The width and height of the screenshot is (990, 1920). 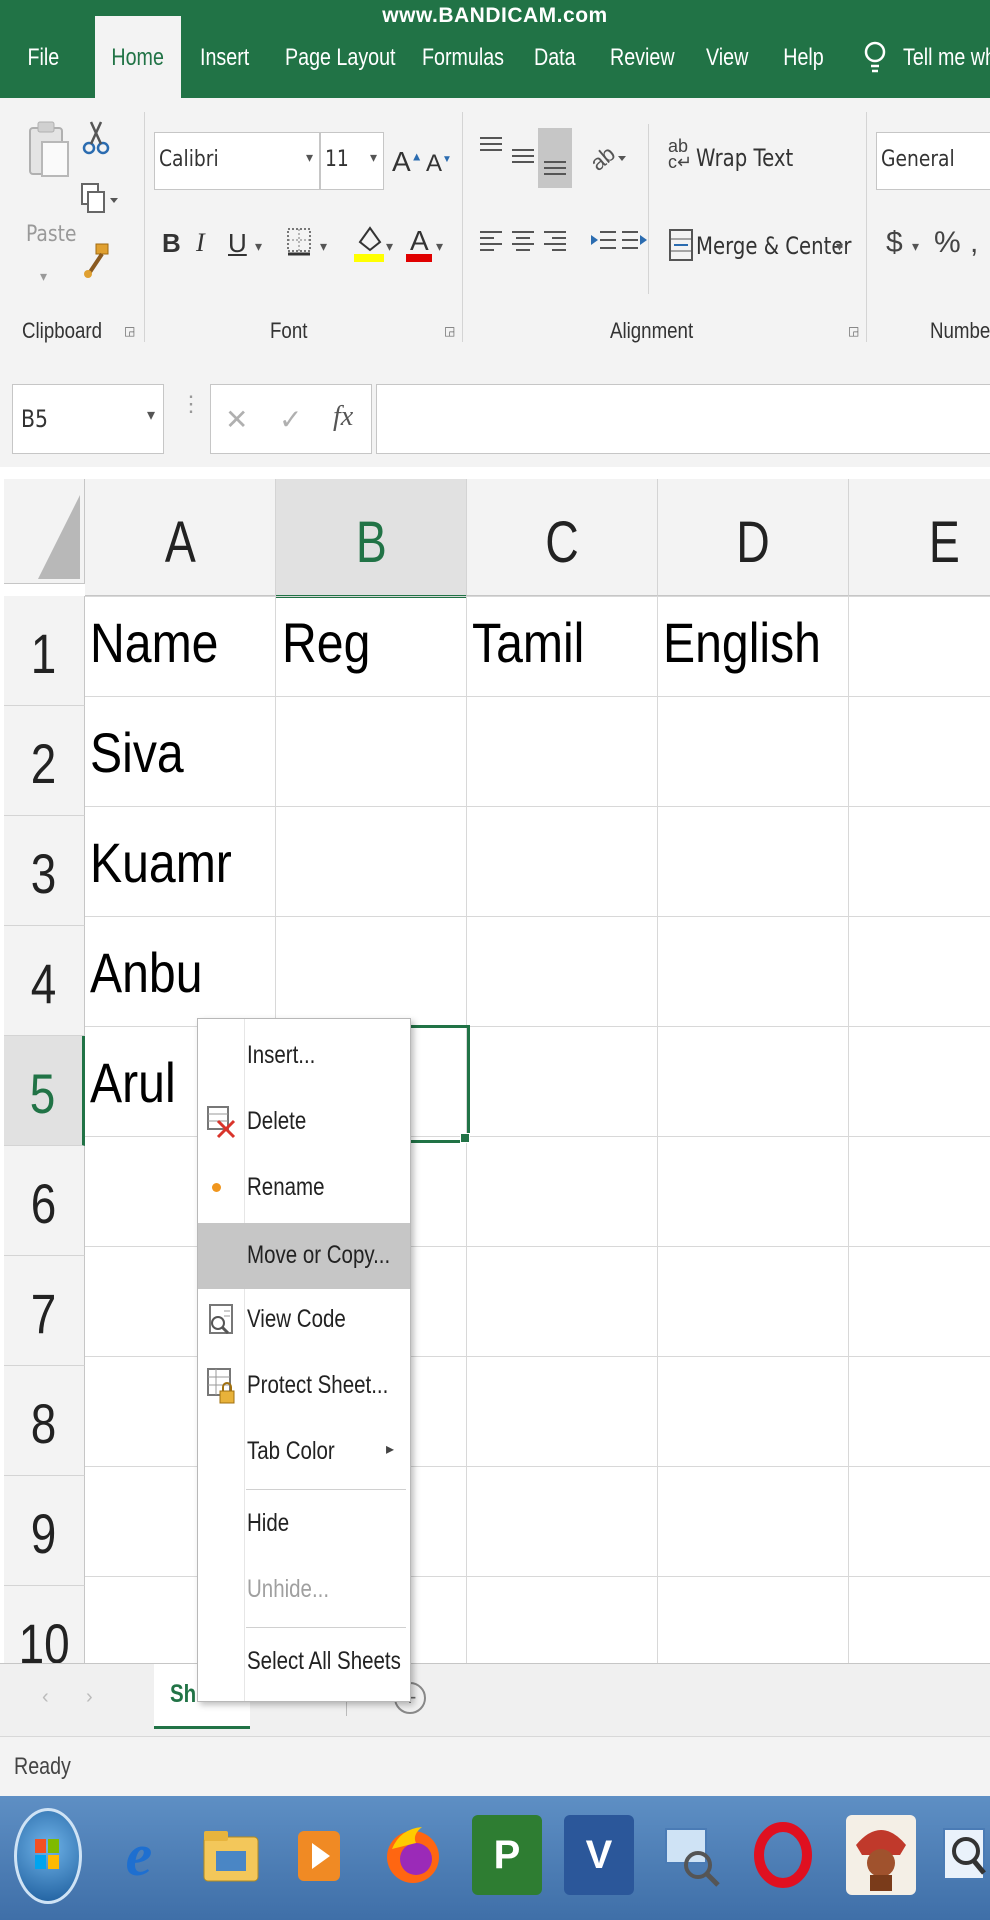 What do you see at coordinates (691, 1855) in the screenshot?
I see `search-tool-icon` at bounding box center [691, 1855].